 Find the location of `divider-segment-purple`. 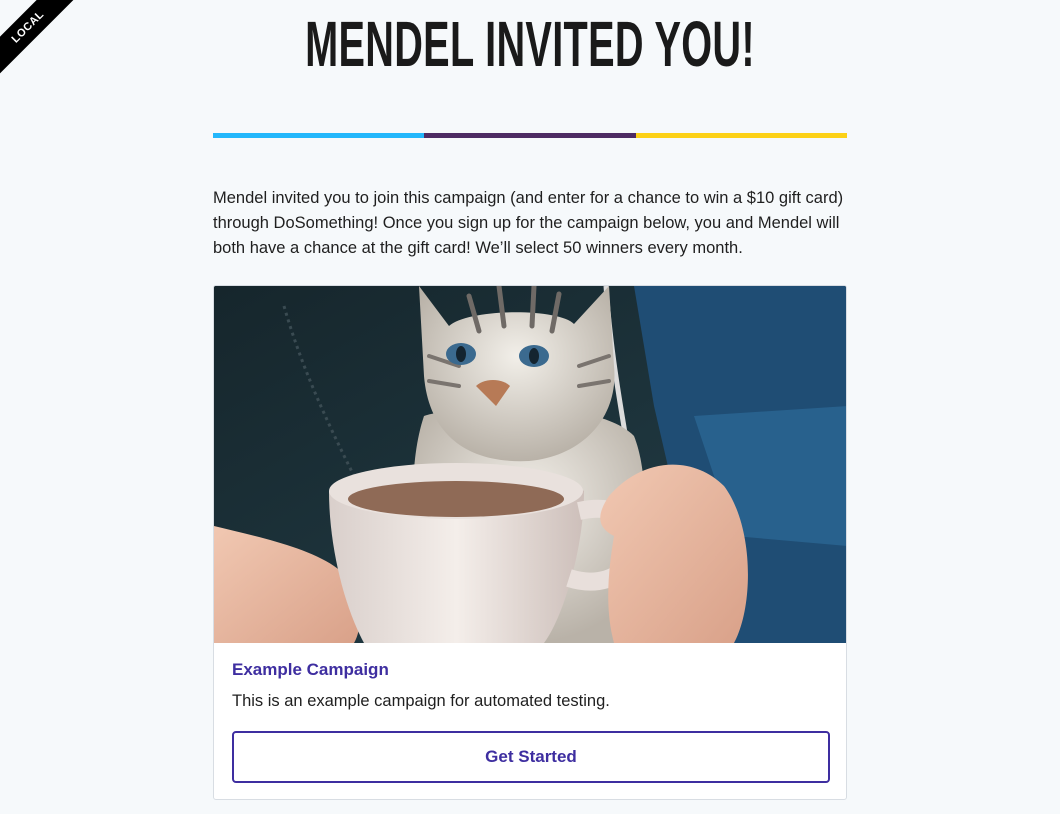

divider-segment-purple is located at coordinates (530, 135).